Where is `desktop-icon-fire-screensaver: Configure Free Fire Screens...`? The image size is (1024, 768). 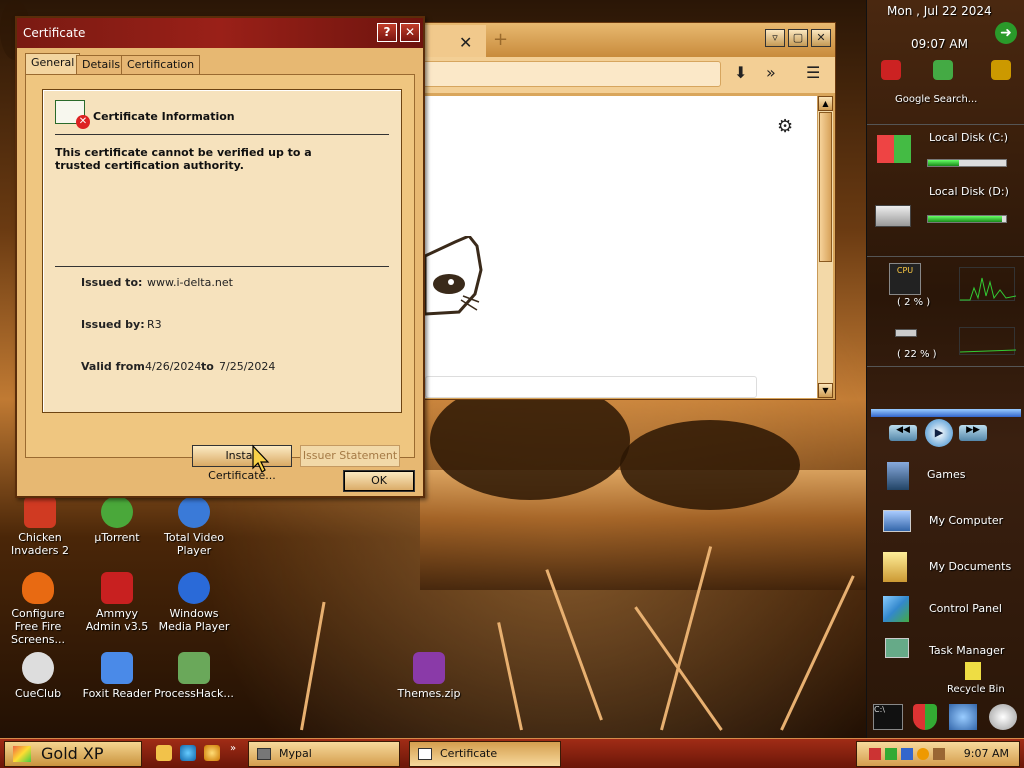
desktop-icon-fire-screensaver: Configure Free Fire Screens... is located at coordinates (39, 609).